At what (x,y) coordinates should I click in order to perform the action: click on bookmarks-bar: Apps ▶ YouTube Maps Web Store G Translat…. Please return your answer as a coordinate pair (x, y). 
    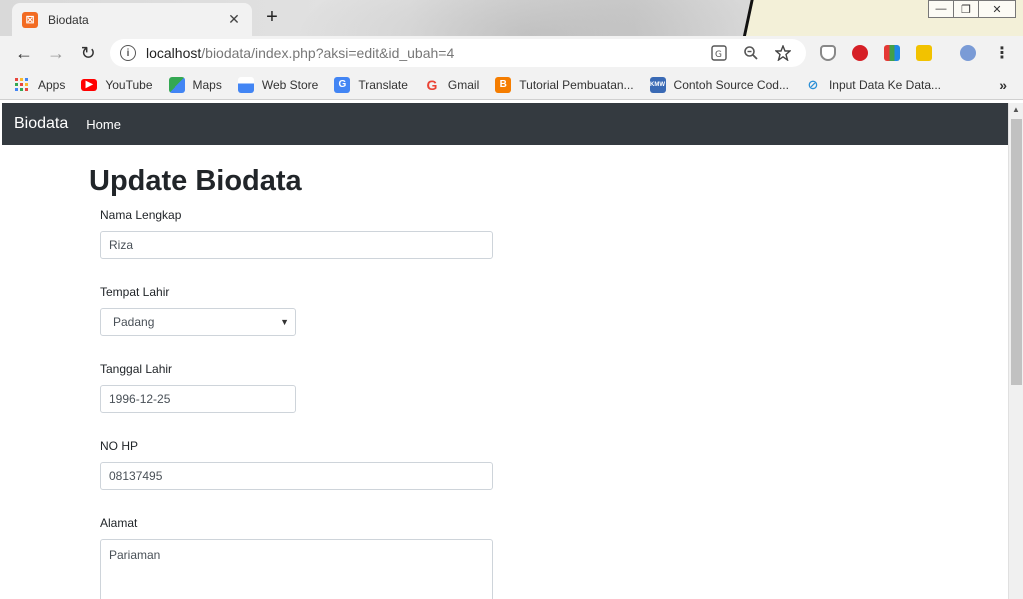
    Looking at the image, I should click on (511, 85).